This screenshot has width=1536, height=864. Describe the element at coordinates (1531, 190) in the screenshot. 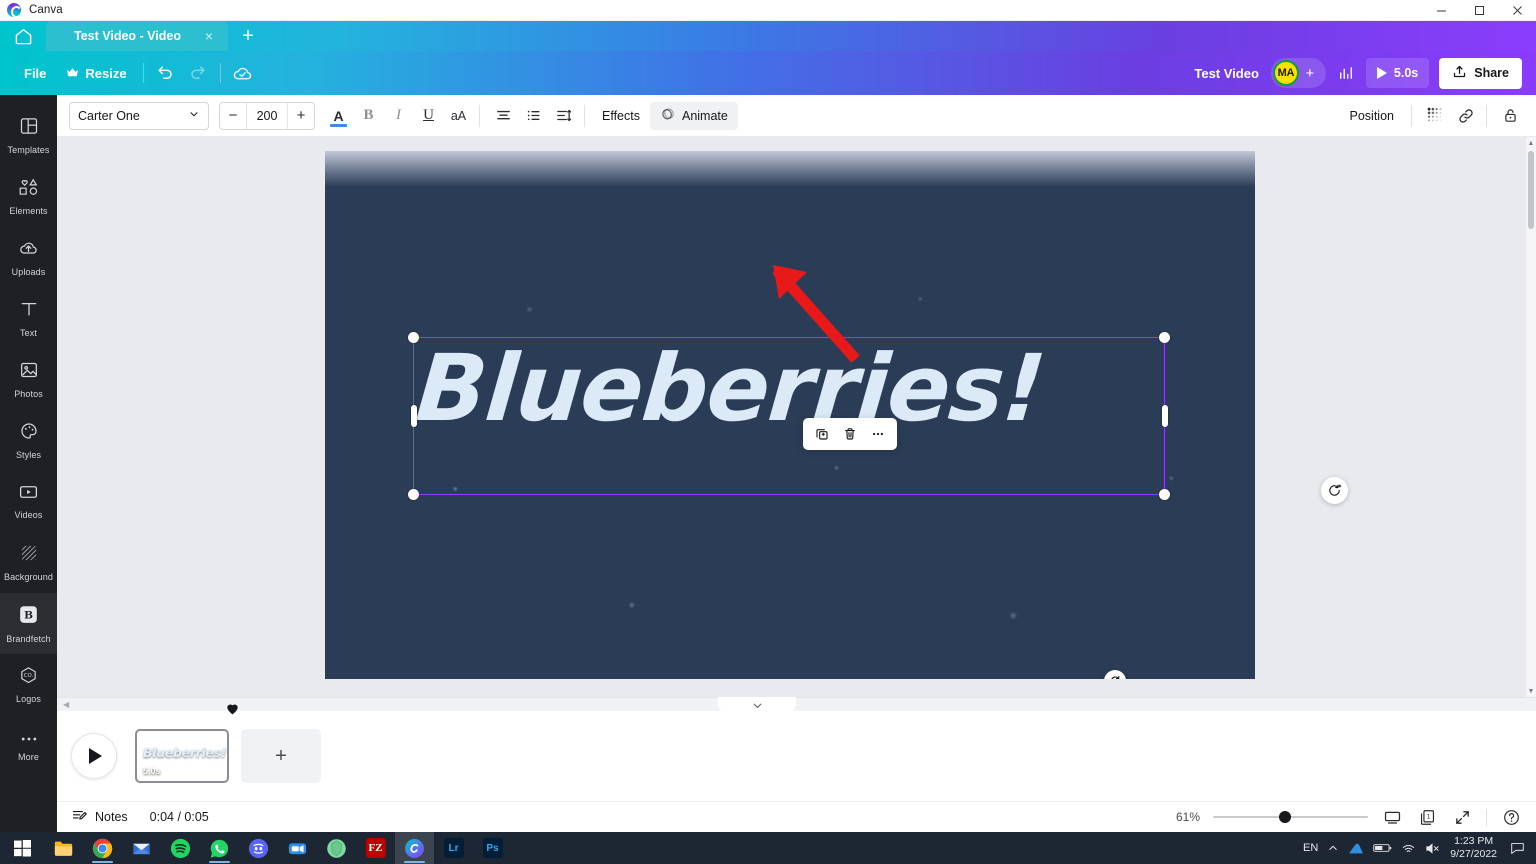

I see `scrollbar-thumb` at that location.